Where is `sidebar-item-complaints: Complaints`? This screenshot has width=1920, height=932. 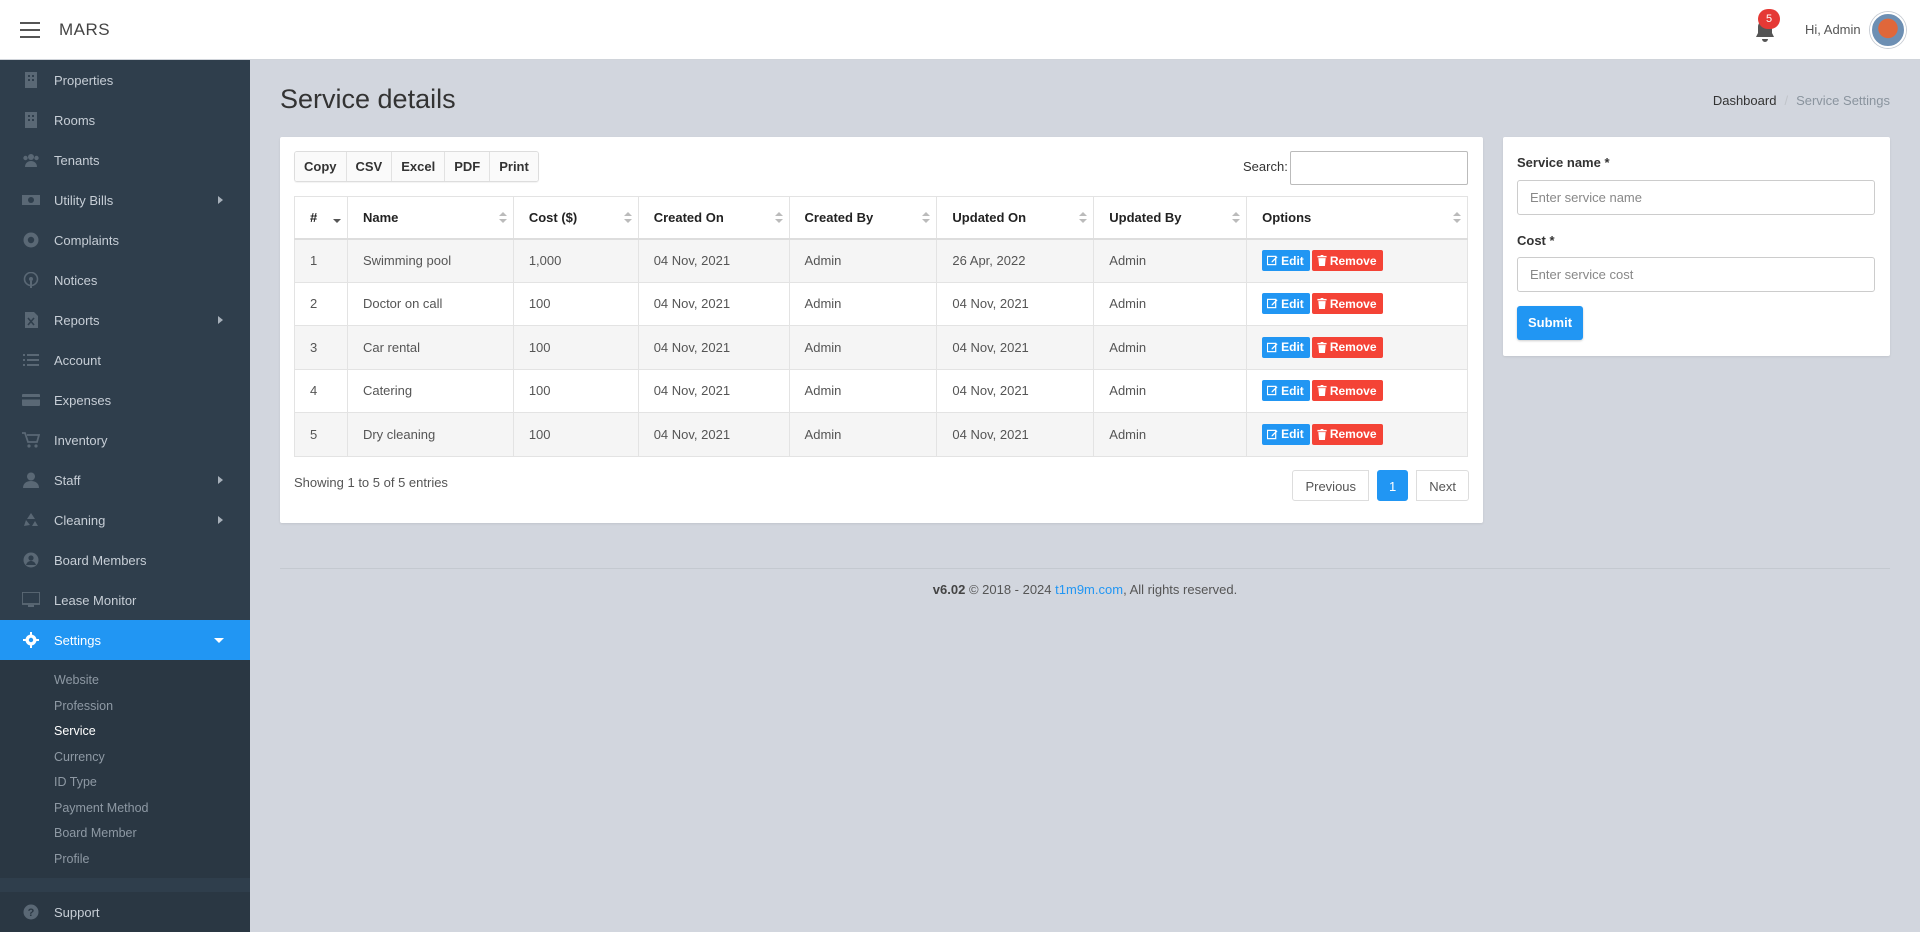
sidebar-item-complaints: Complaints is located at coordinates (125, 240).